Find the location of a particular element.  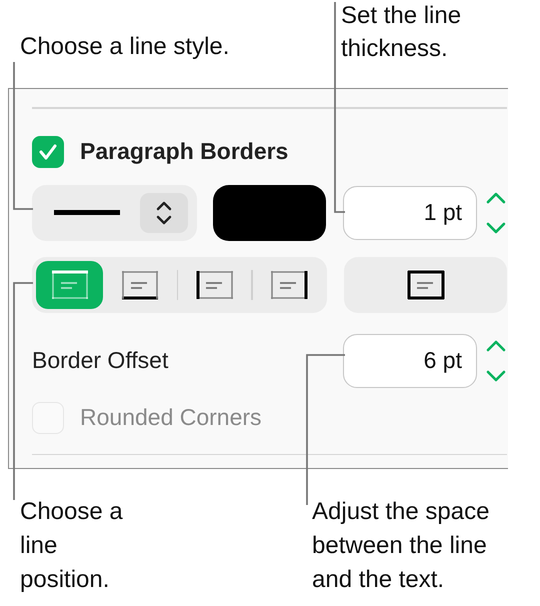

thickness-field: 1 pt is located at coordinates (410, 213).